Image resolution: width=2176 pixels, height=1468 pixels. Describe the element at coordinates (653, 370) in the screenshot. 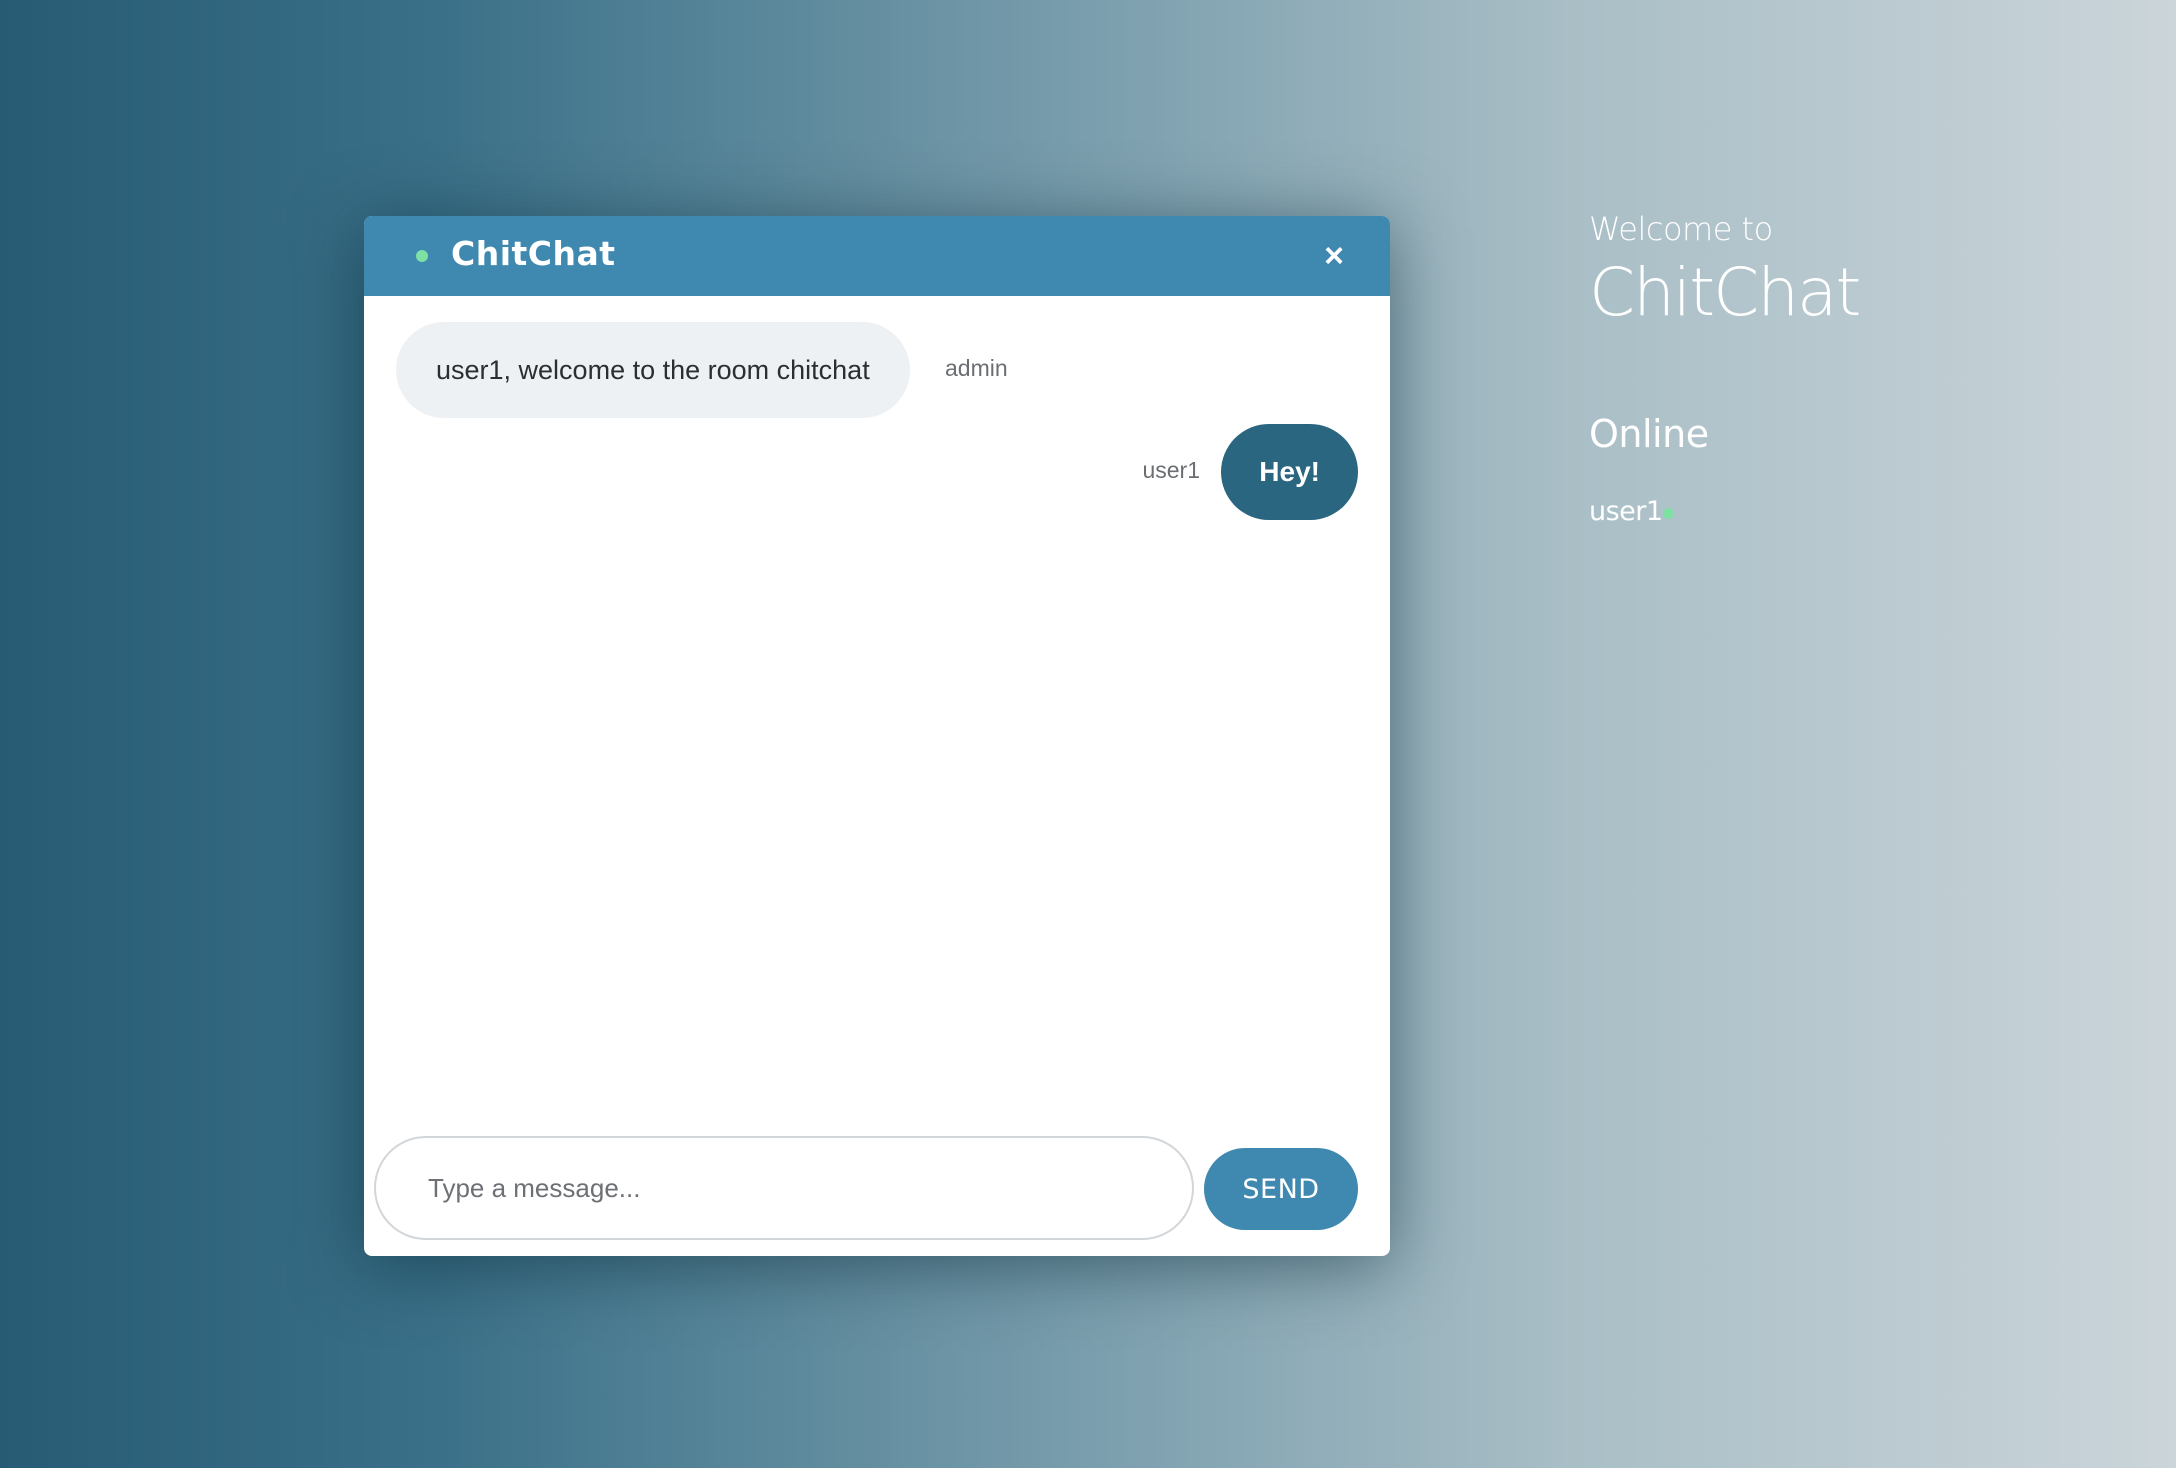

I see `message-bubble-received: user1, welcome to the room chitchat` at that location.